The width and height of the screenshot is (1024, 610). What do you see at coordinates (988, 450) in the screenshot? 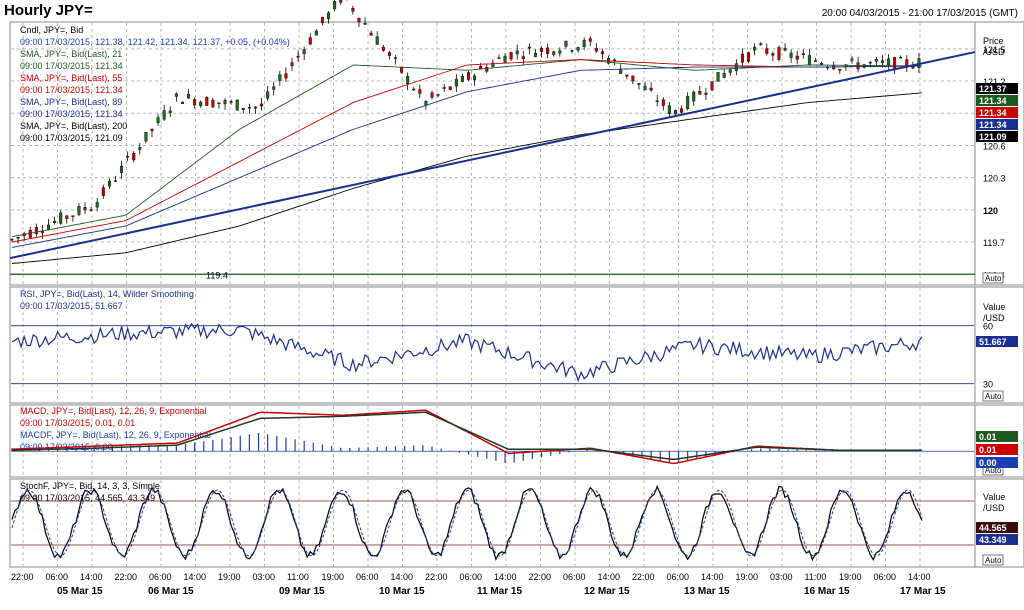
I see `macd-last-value: 0.01` at bounding box center [988, 450].